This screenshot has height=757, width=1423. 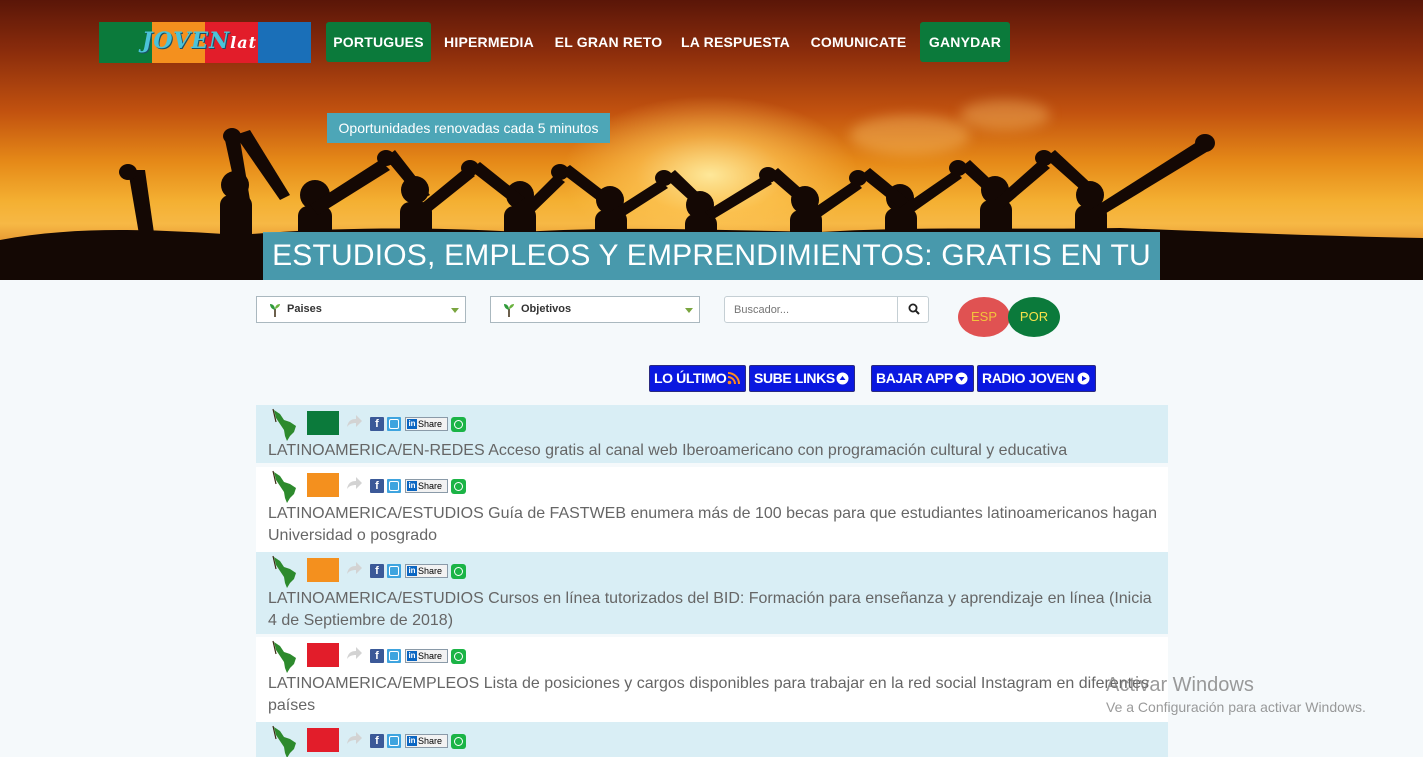 What do you see at coordinates (858, 42) in the screenshot?
I see `nav-comunicate: COMUNICATE` at bounding box center [858, 42].